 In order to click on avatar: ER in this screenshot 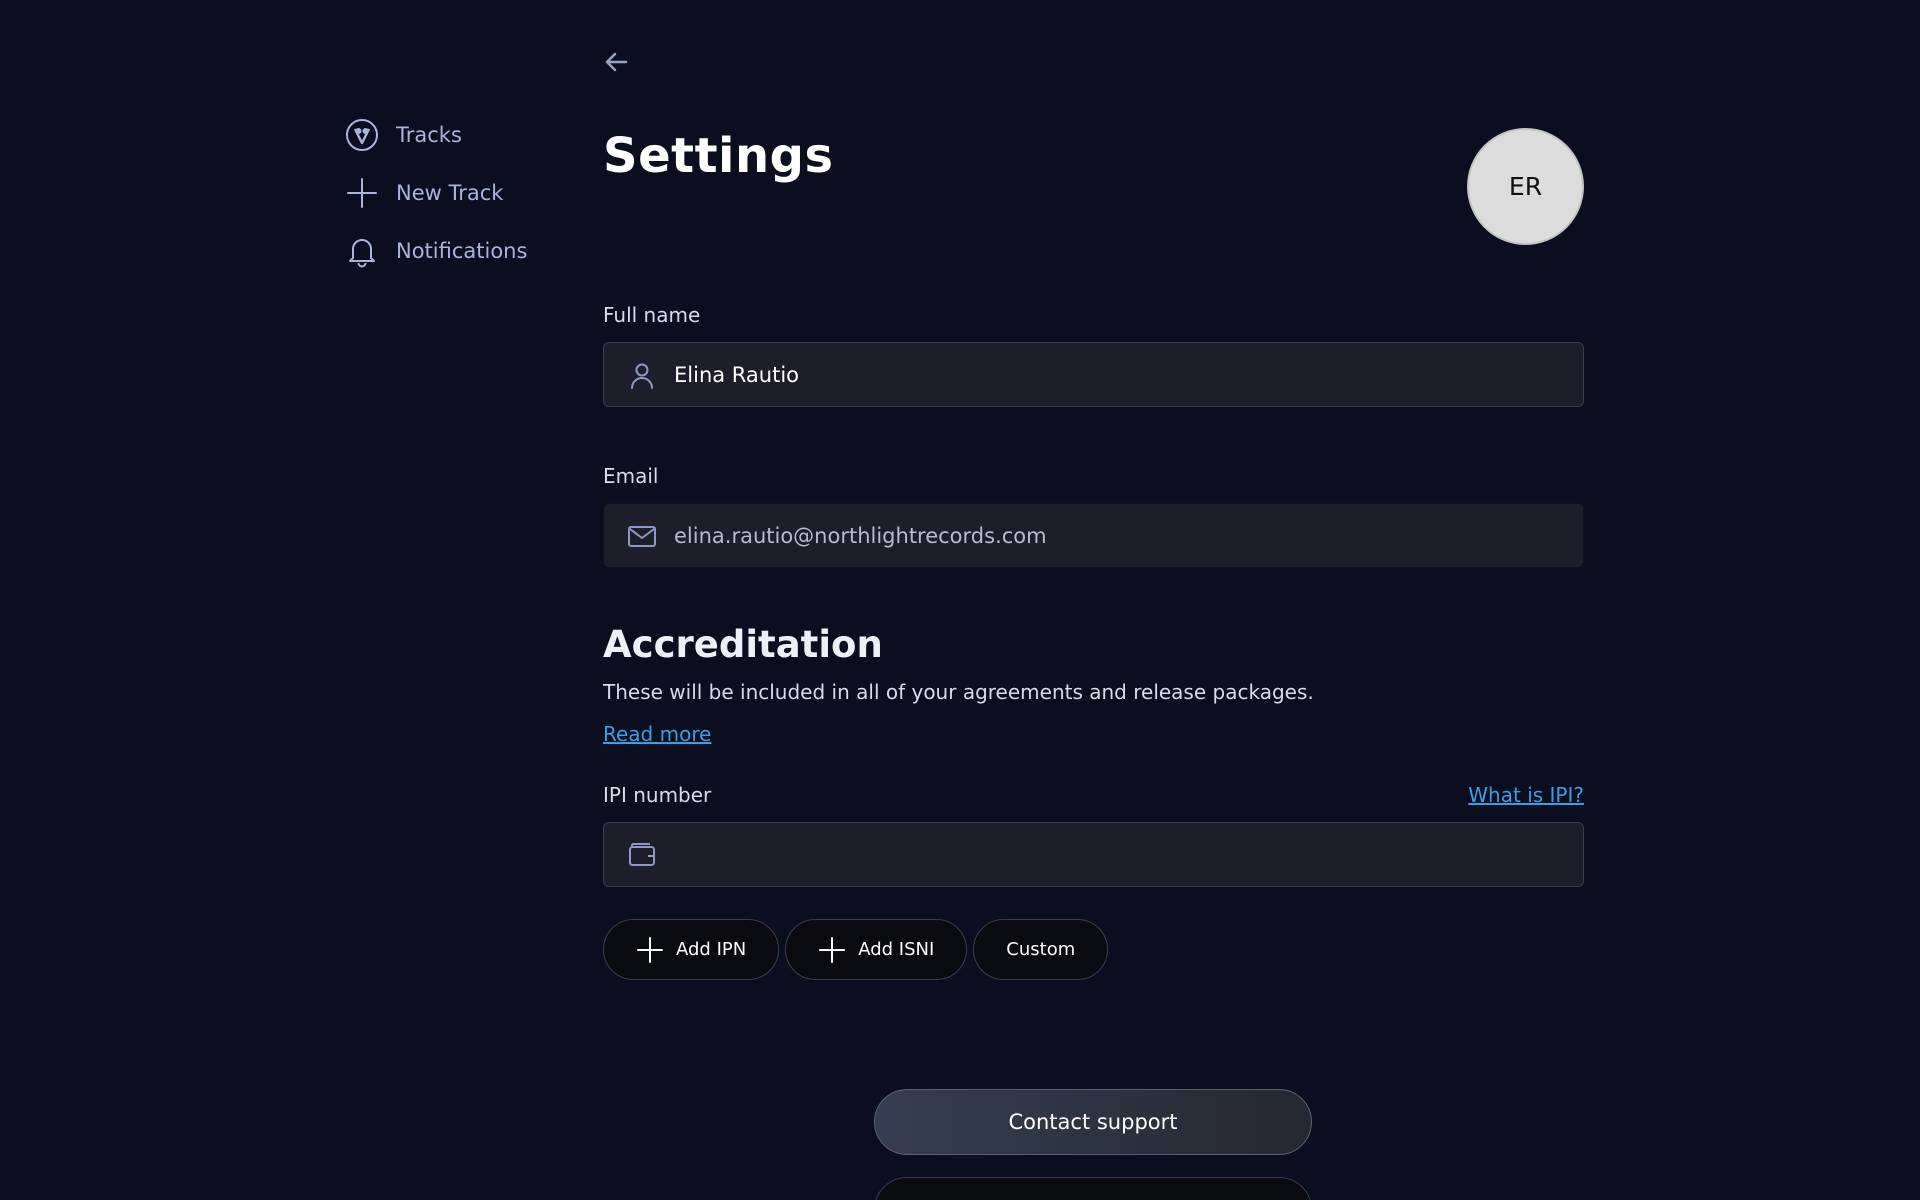, I will do `click(1525, 186)`.